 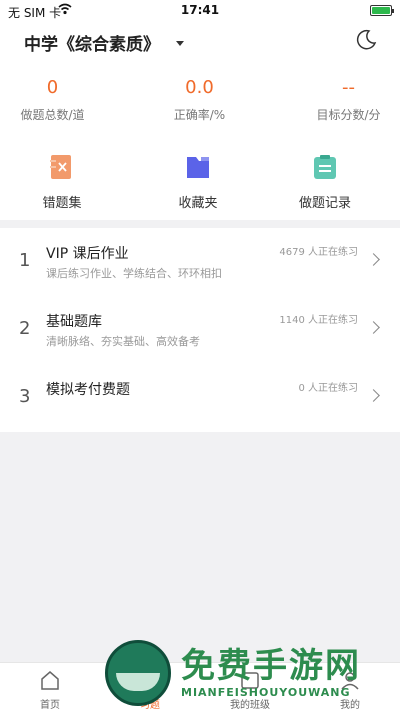 I want to click on watermark: 免费手游网 MIANFEISHOUYOUWANG, so click(x=250, y=674).